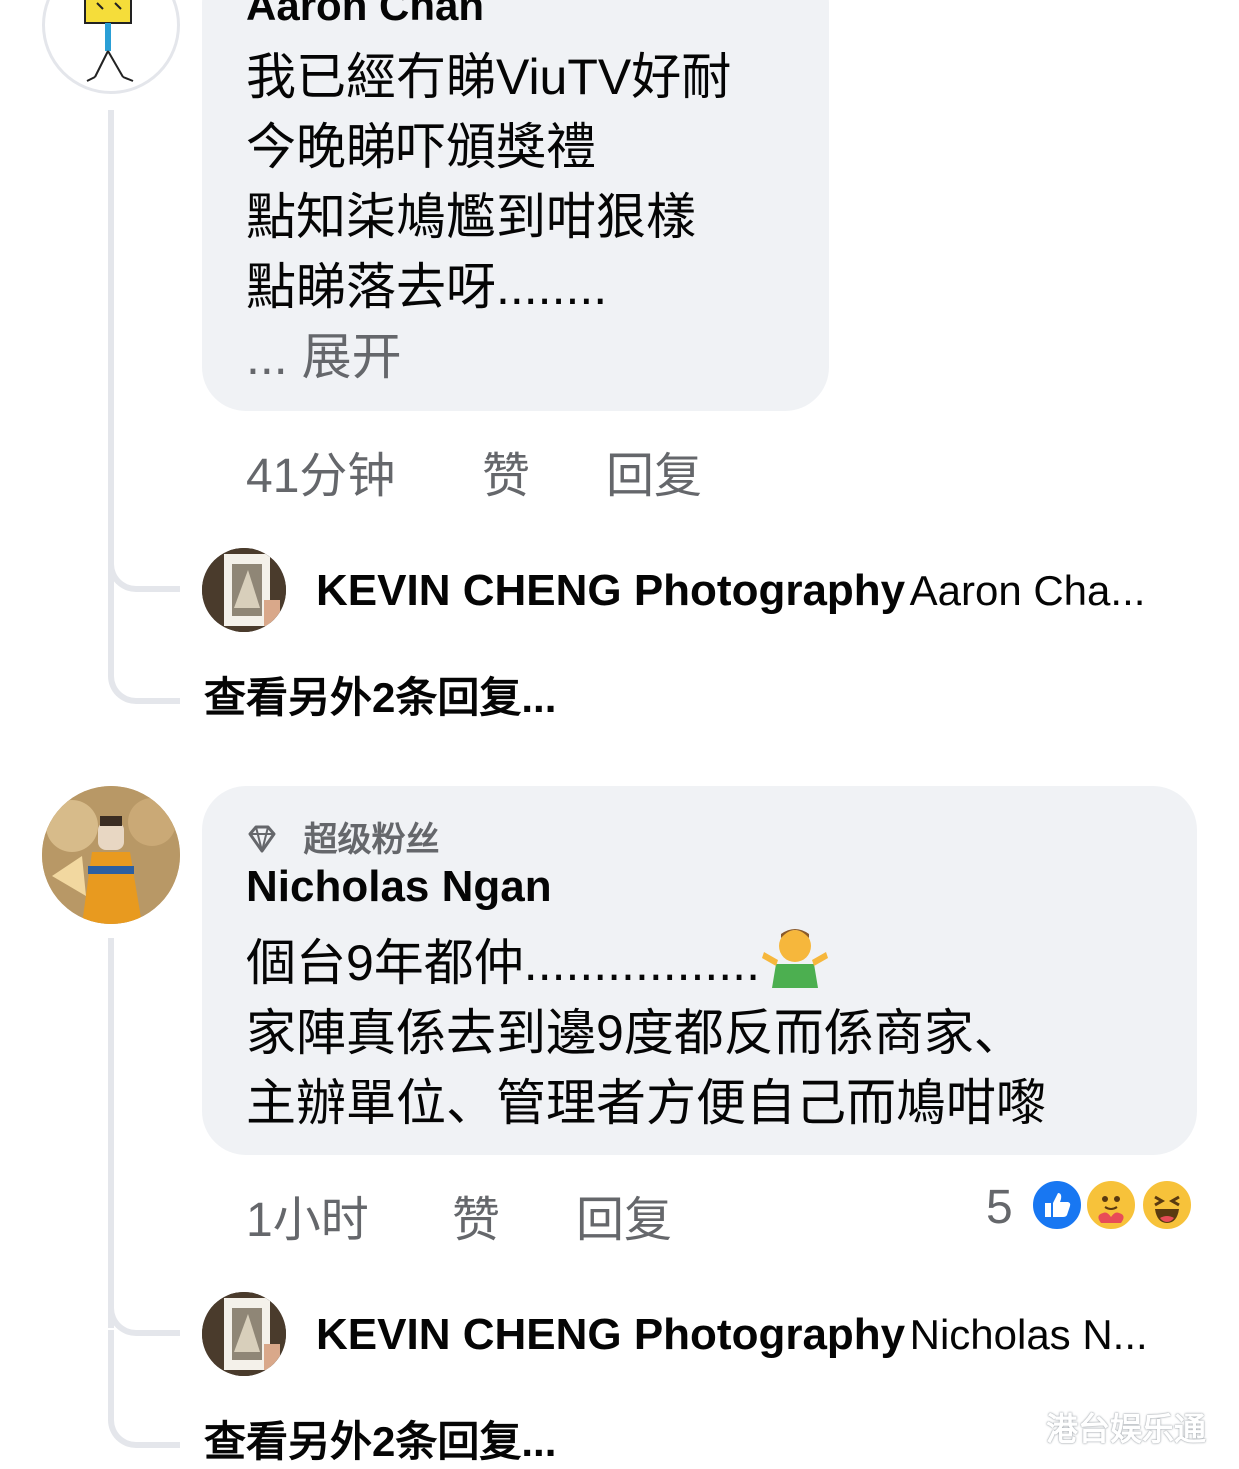 This screenshot has height=1469, width=1239. I want to click on see-more-link: ... 展开, so click(488, 357).